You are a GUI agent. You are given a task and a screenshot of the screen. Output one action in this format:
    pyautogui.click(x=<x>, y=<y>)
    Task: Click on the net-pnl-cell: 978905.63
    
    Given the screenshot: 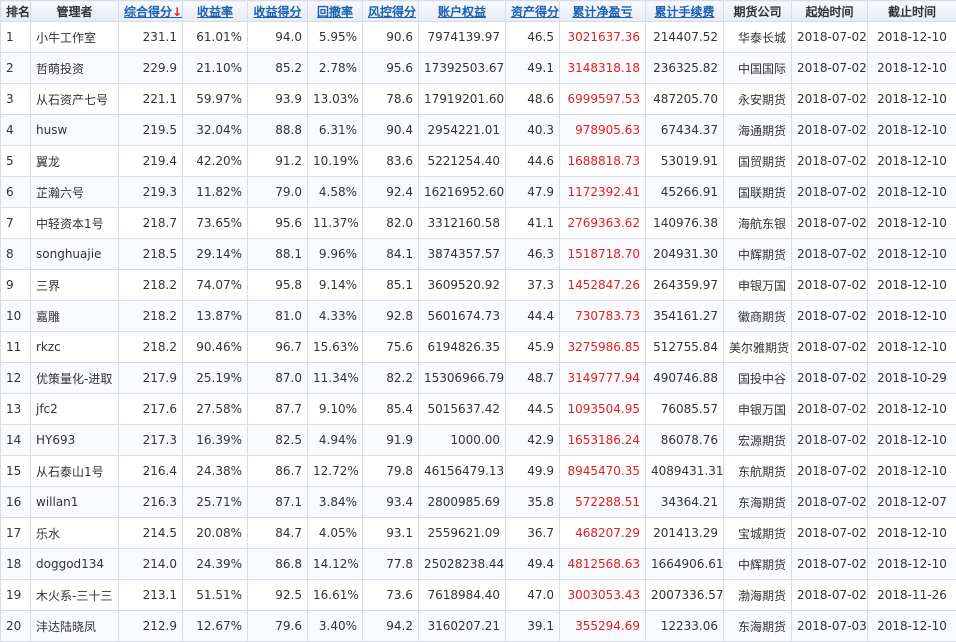 What is the action you would take?
    pyautogui.click(x=602, y=130)
    